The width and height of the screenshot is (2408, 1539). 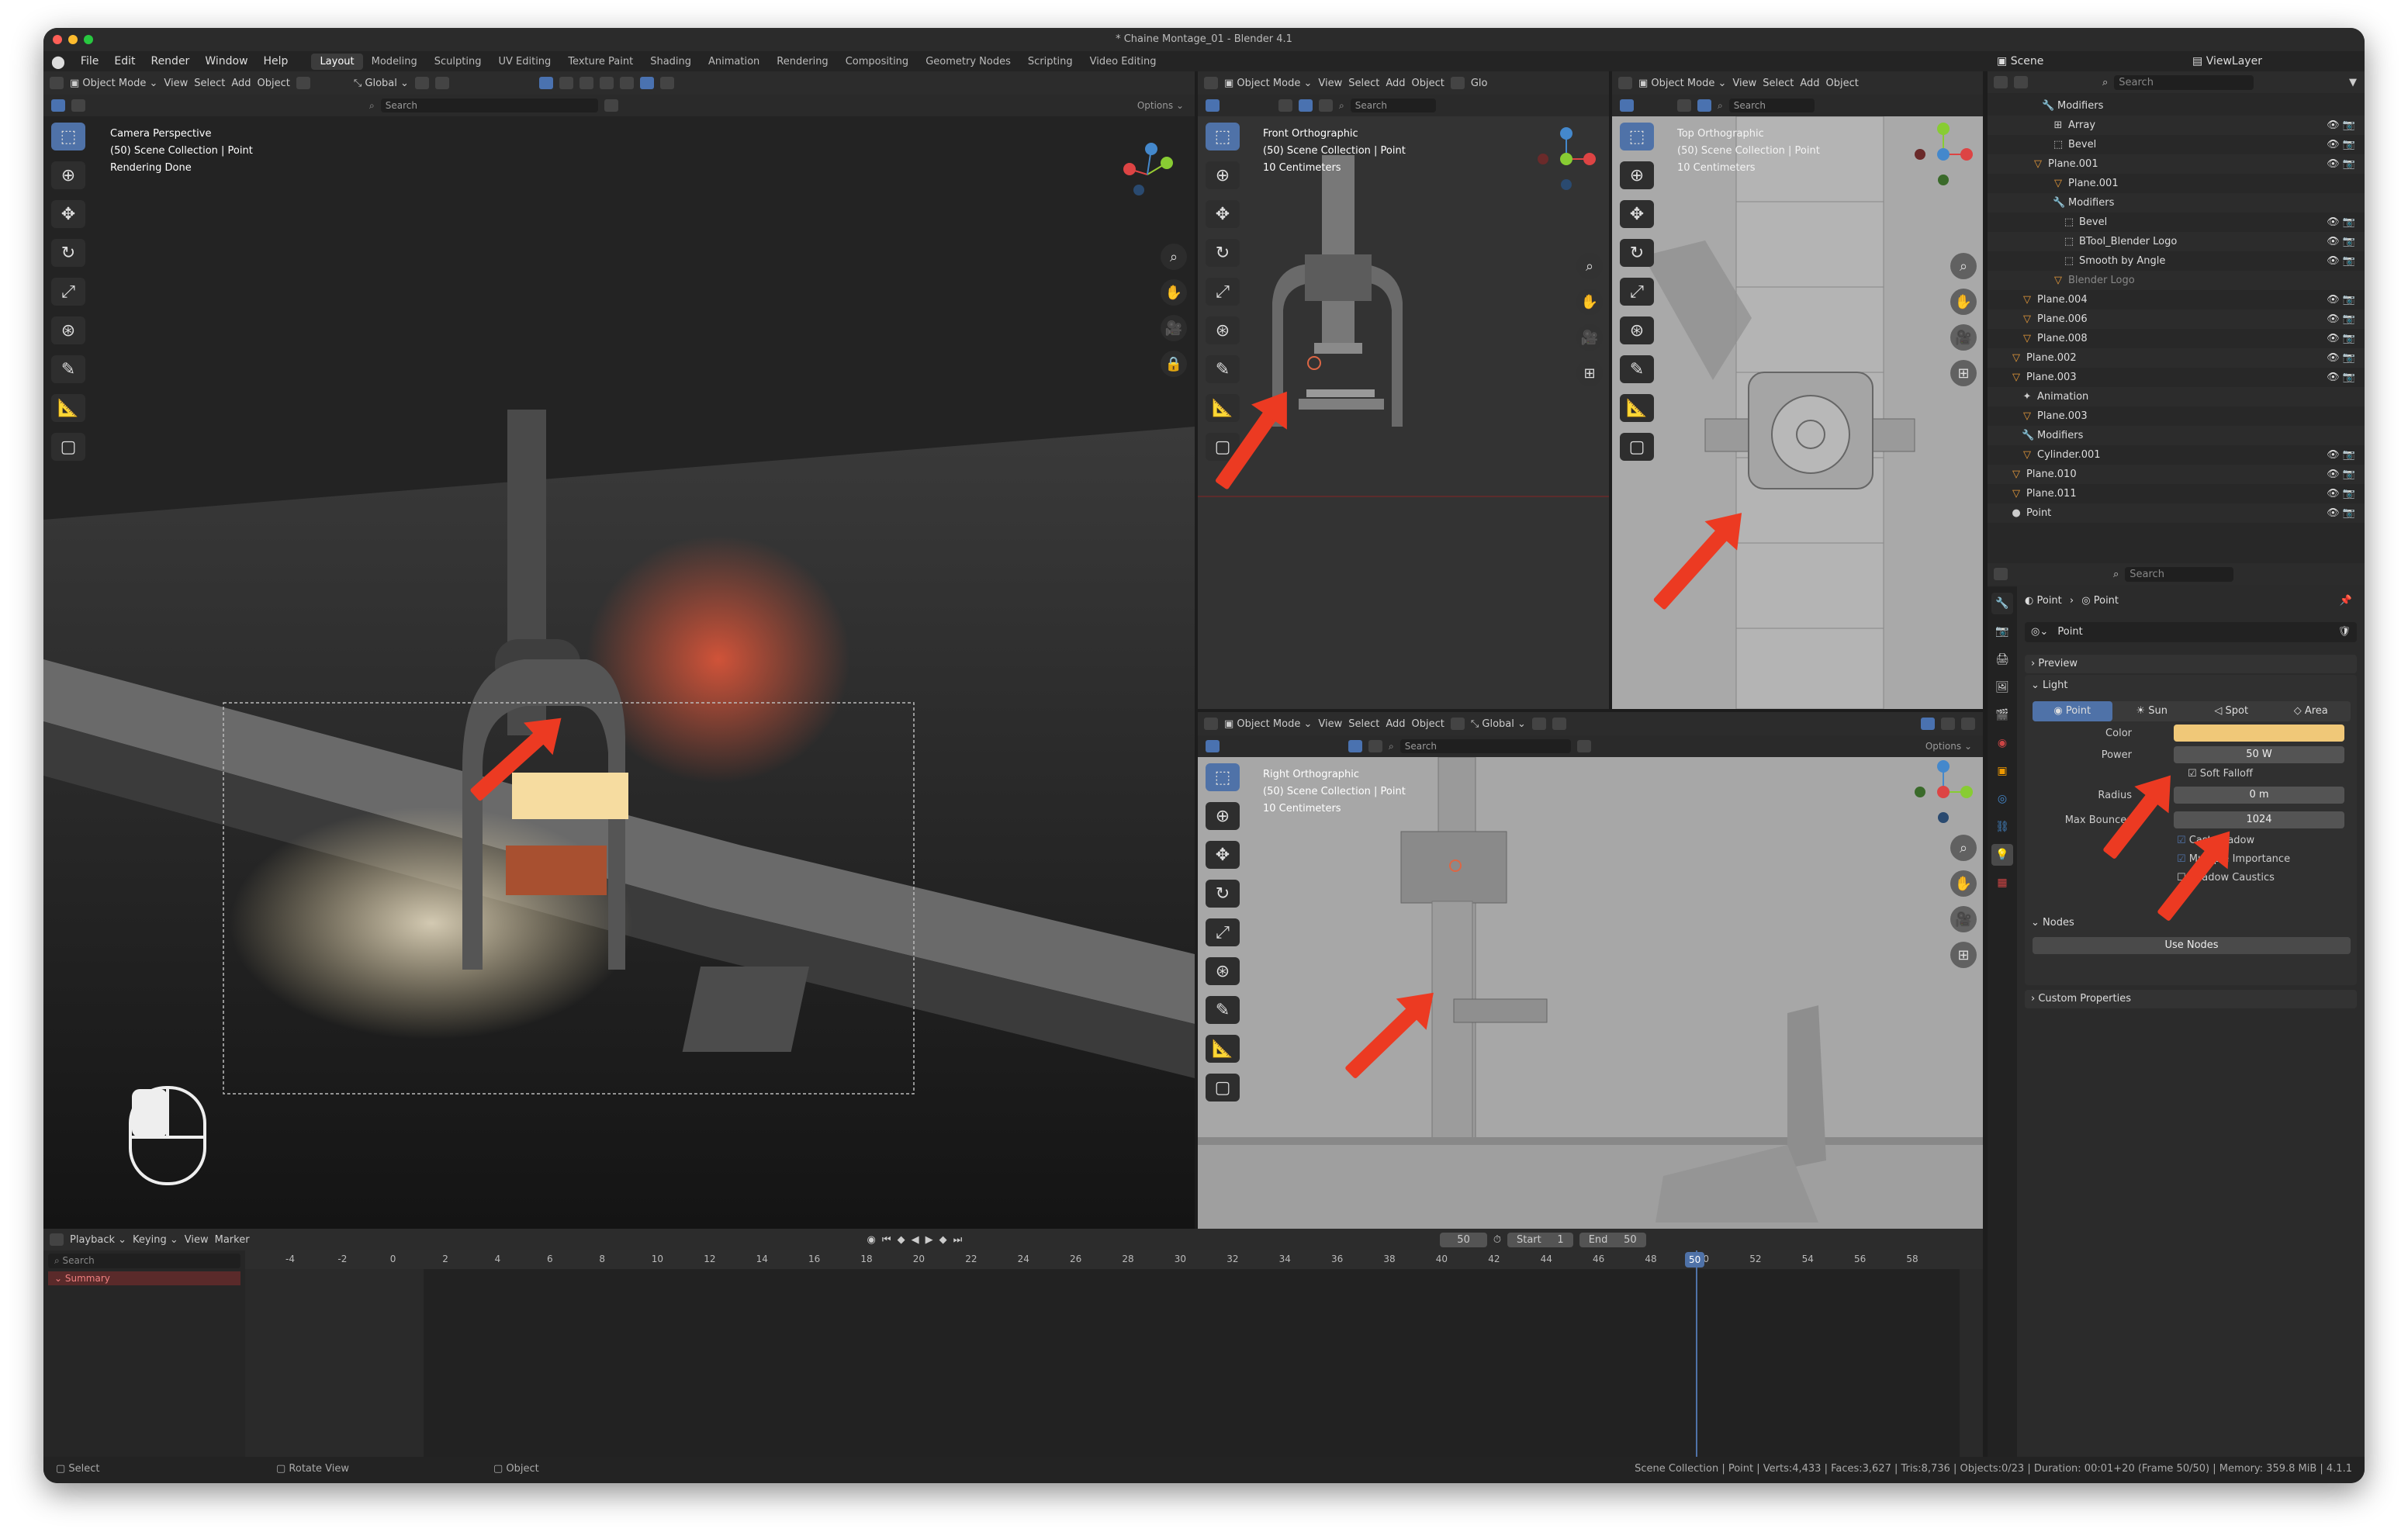 I want to click on constraints-tab-icon: ⛓, so click(x=2002, y=827).